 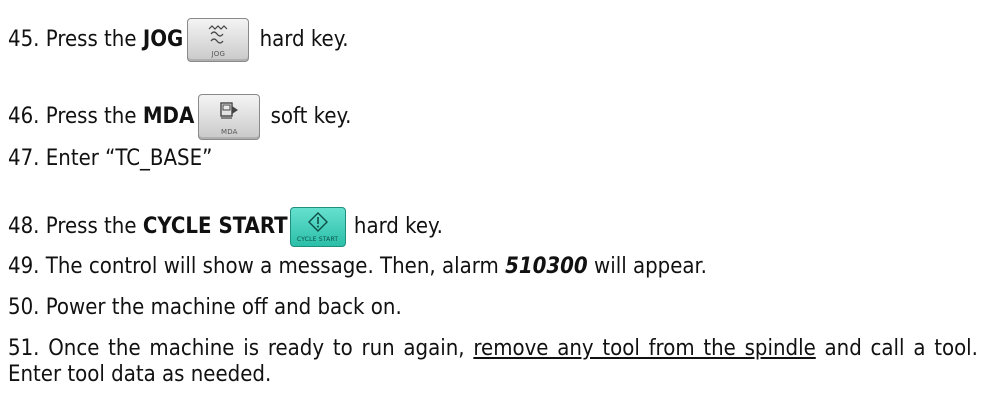 I want to click on alarm-number: 510300, so click(x=546, y=266).